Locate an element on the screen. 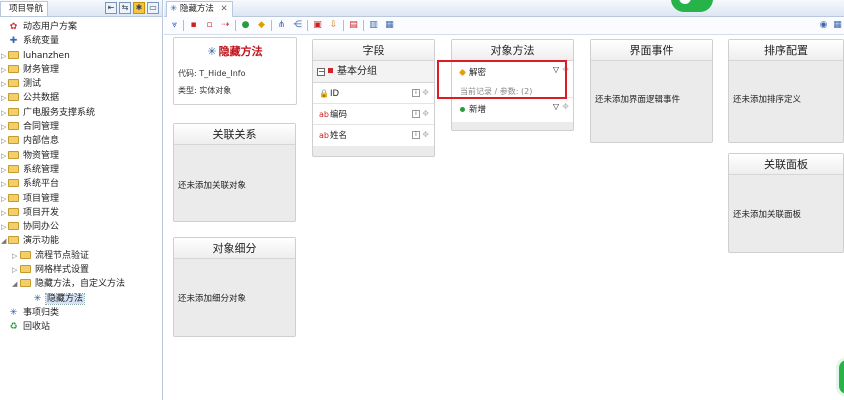  tree-item: ▷ 物资管理 is located at coordinates (81, 156).